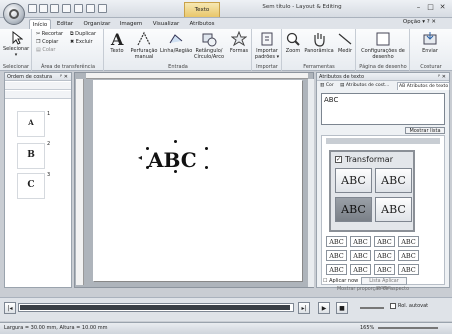 The height and width of the screenshot is (334, 452). What do you see at coordinates (383, 45) in the screenshot?
I see `configuracoes-button: Configurações de desenho` at bounding box center [383, 45].